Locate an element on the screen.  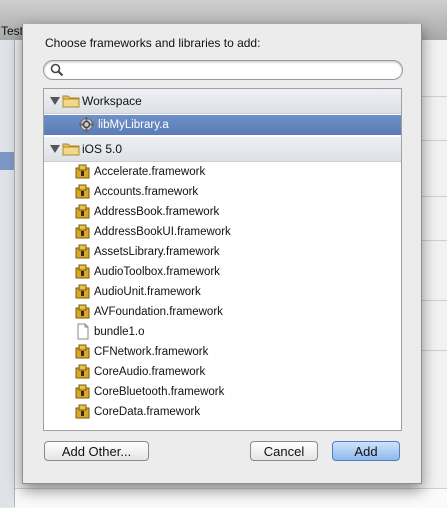
item-label: AddressBook.framework is located at coordinates (157, 212).